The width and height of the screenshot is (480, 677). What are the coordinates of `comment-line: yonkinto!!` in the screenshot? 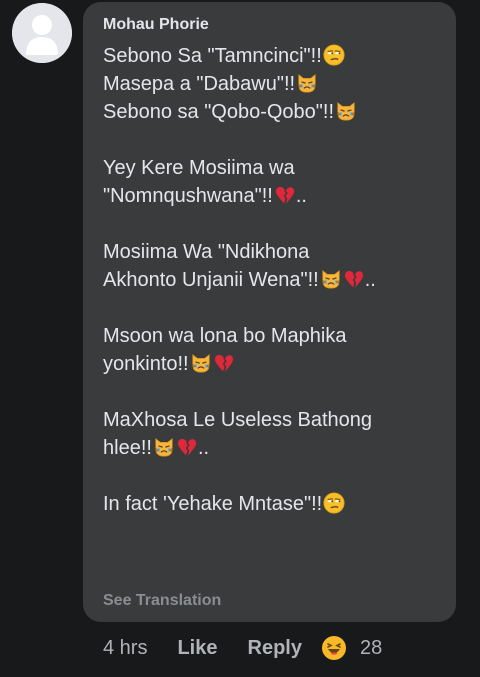 It's located at (271, 364).